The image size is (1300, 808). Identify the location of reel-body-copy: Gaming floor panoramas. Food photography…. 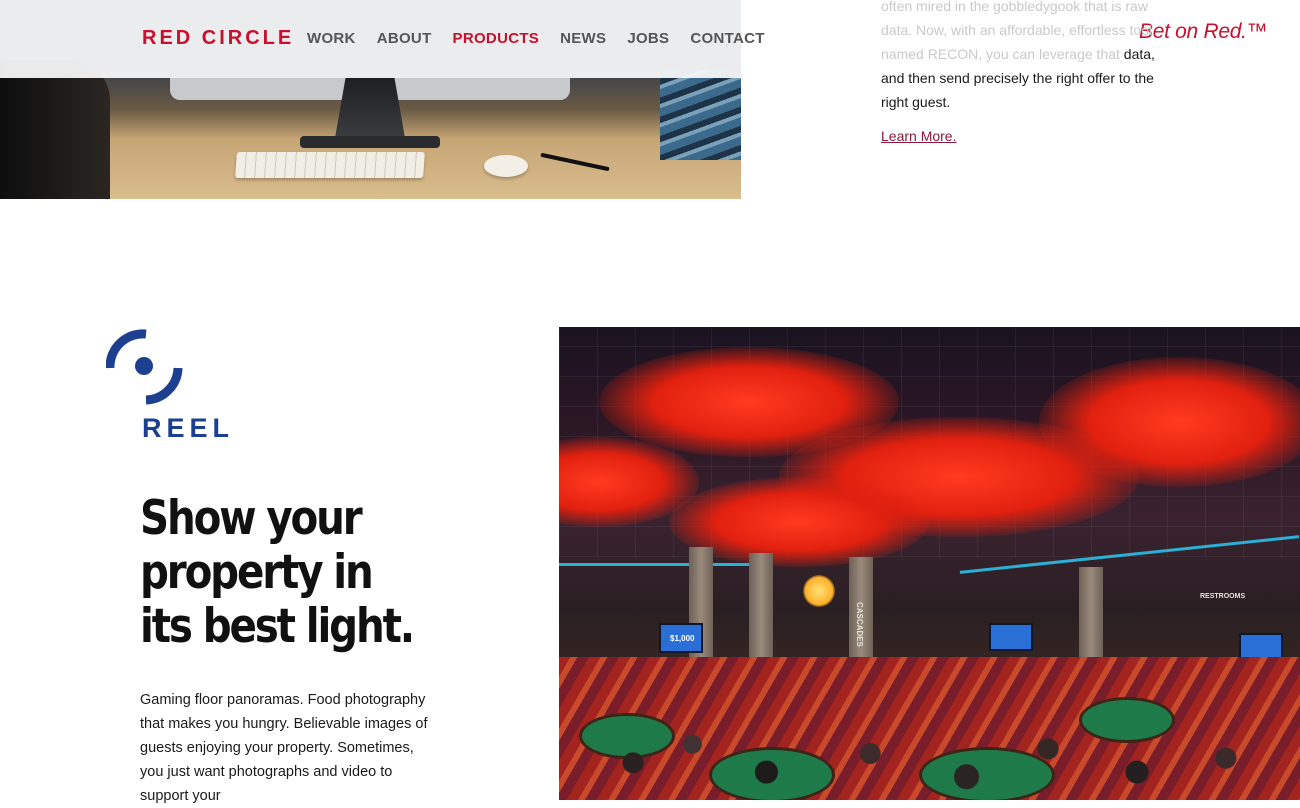
(284, 748).